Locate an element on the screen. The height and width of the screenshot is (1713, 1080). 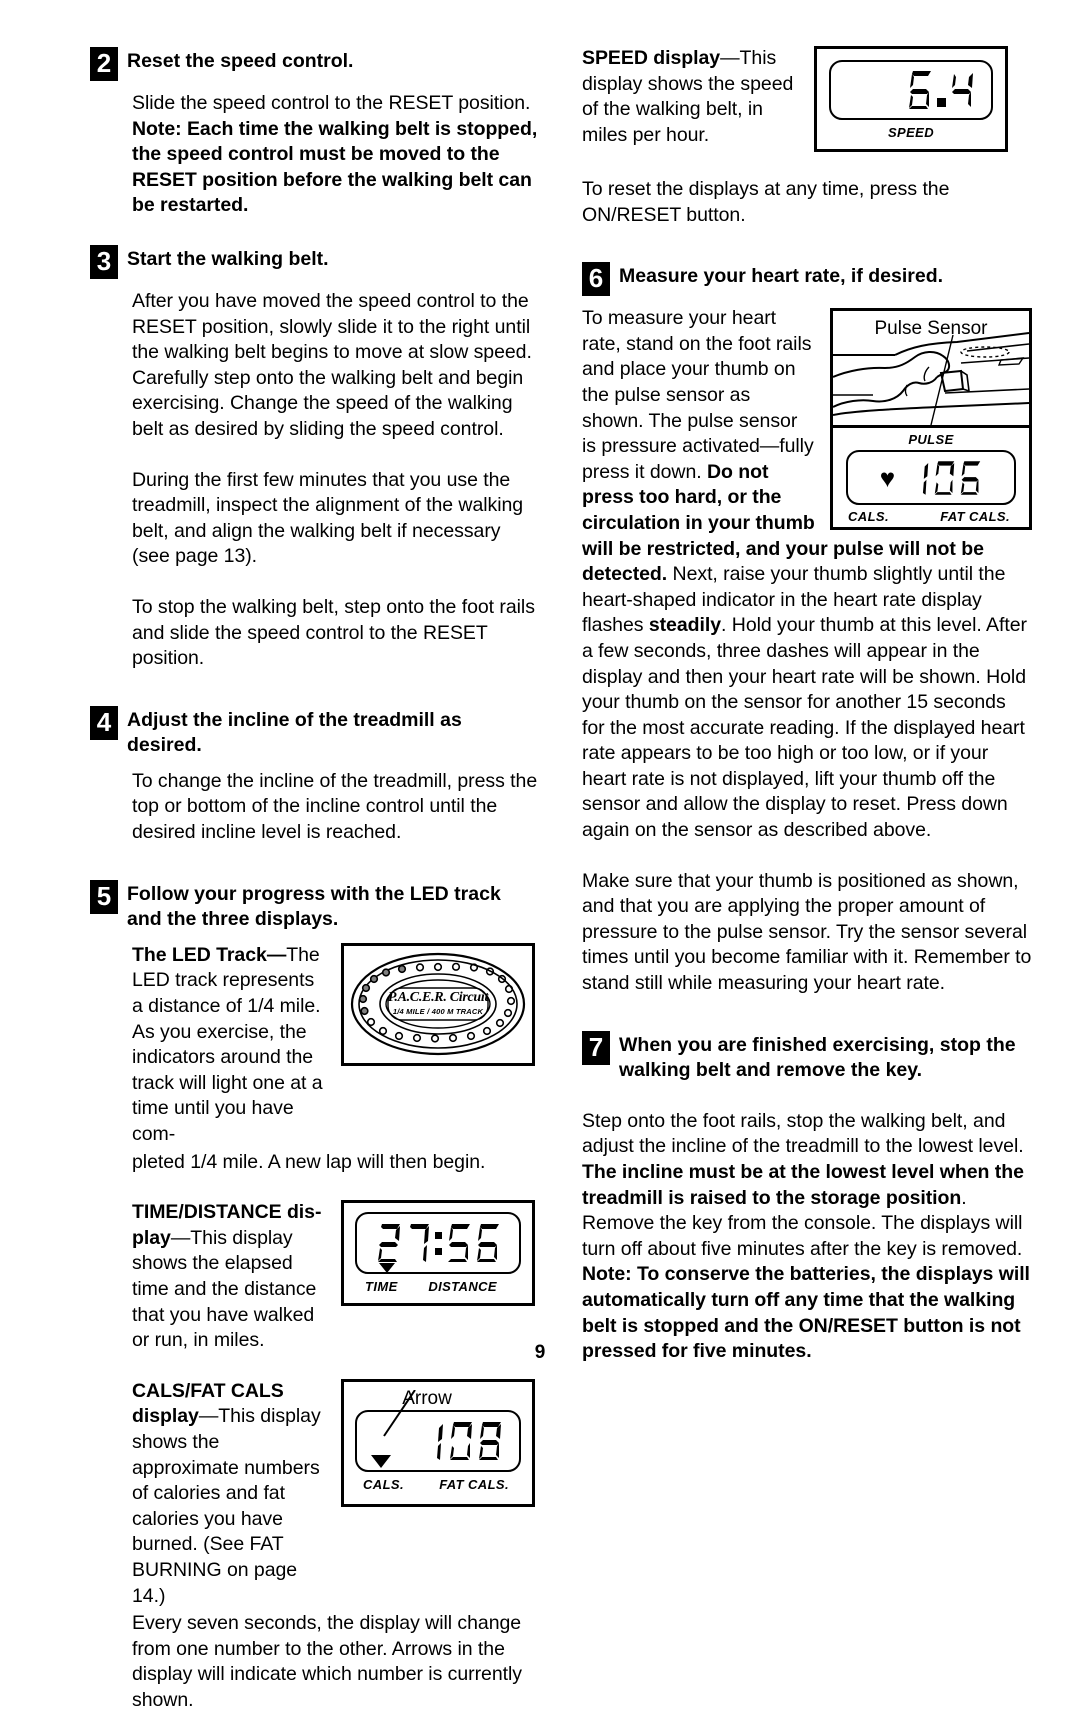
step-6-title: Measure your heart rate, if desired. is located at coordinates (781, 276).